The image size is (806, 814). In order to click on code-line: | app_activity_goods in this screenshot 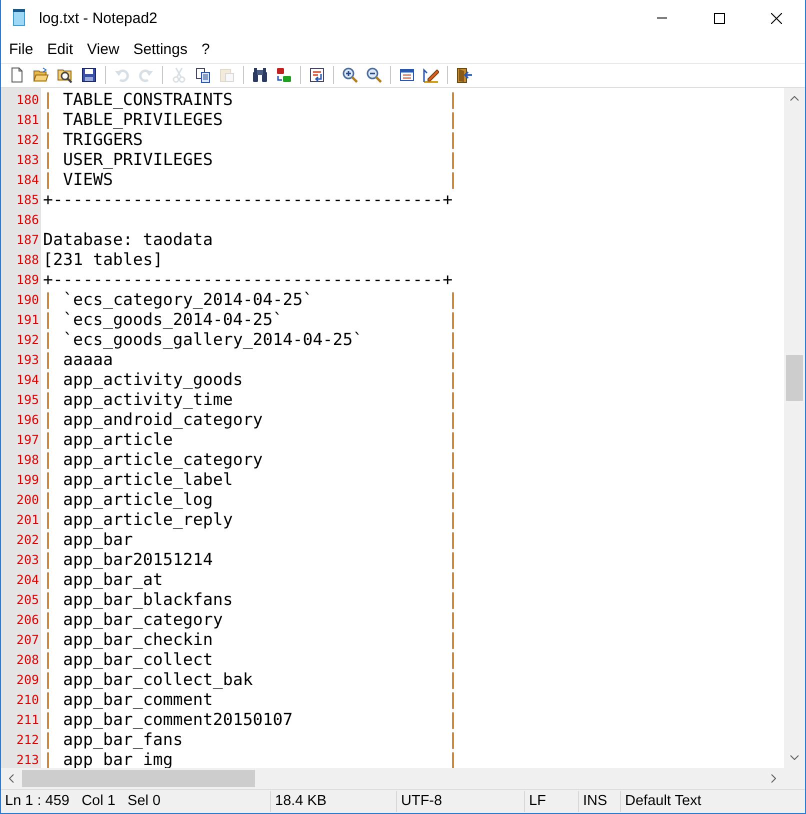, I will do `click(143, 379)`.